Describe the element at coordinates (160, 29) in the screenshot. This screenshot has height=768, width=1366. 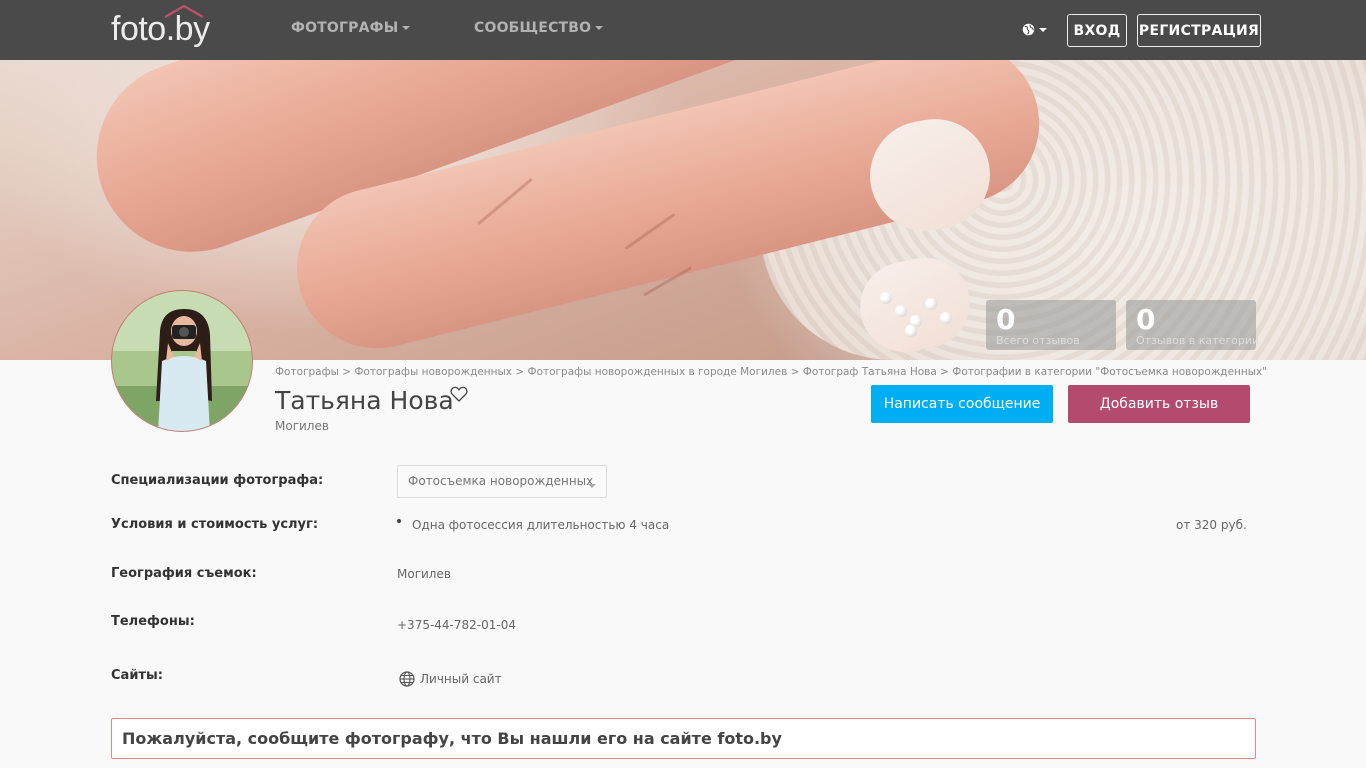
I see `logo-text: foto.by` at that location.